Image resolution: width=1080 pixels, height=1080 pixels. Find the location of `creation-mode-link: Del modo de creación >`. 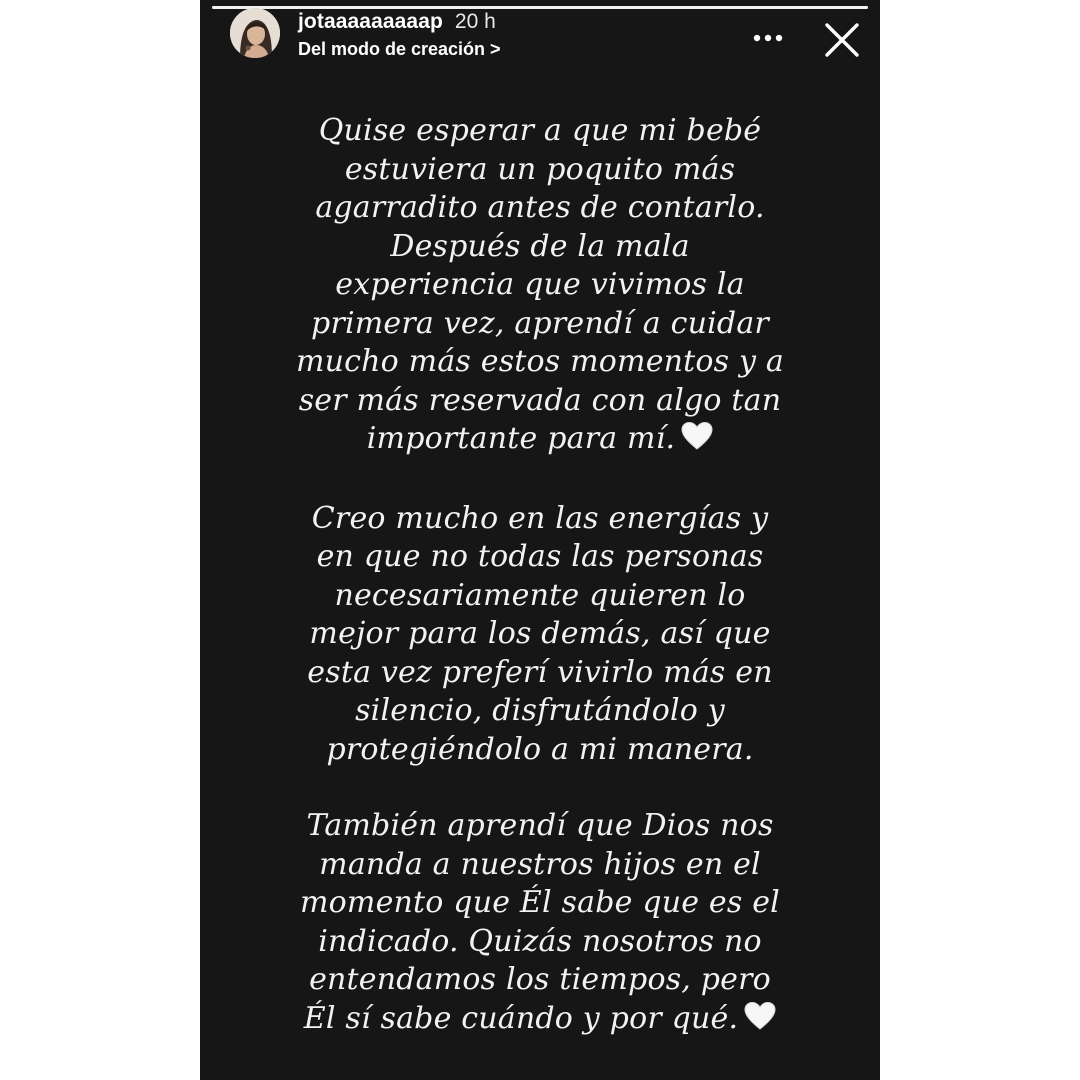

creation-mode-link: Del modo de creación > is located at coordinates (399, 49).